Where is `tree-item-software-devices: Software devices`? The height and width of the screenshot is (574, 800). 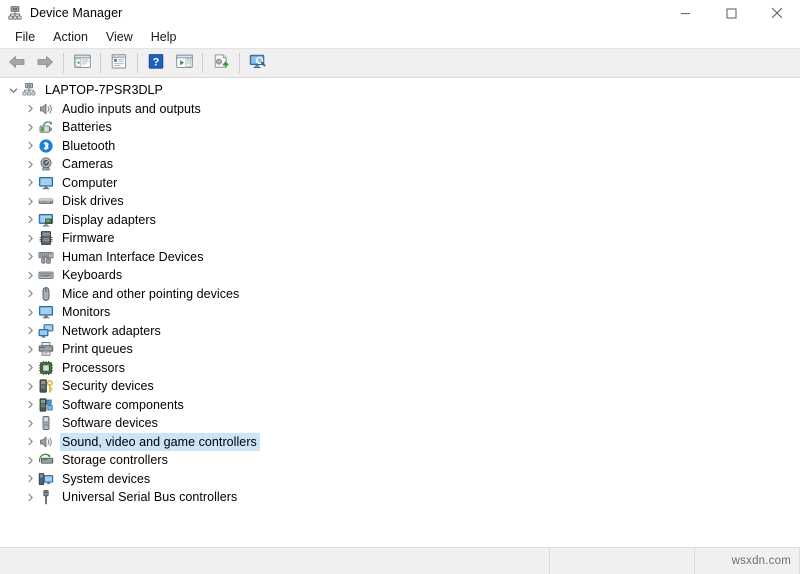
tree-item-software-devices: Software devices is located at coordinates (400, 423).